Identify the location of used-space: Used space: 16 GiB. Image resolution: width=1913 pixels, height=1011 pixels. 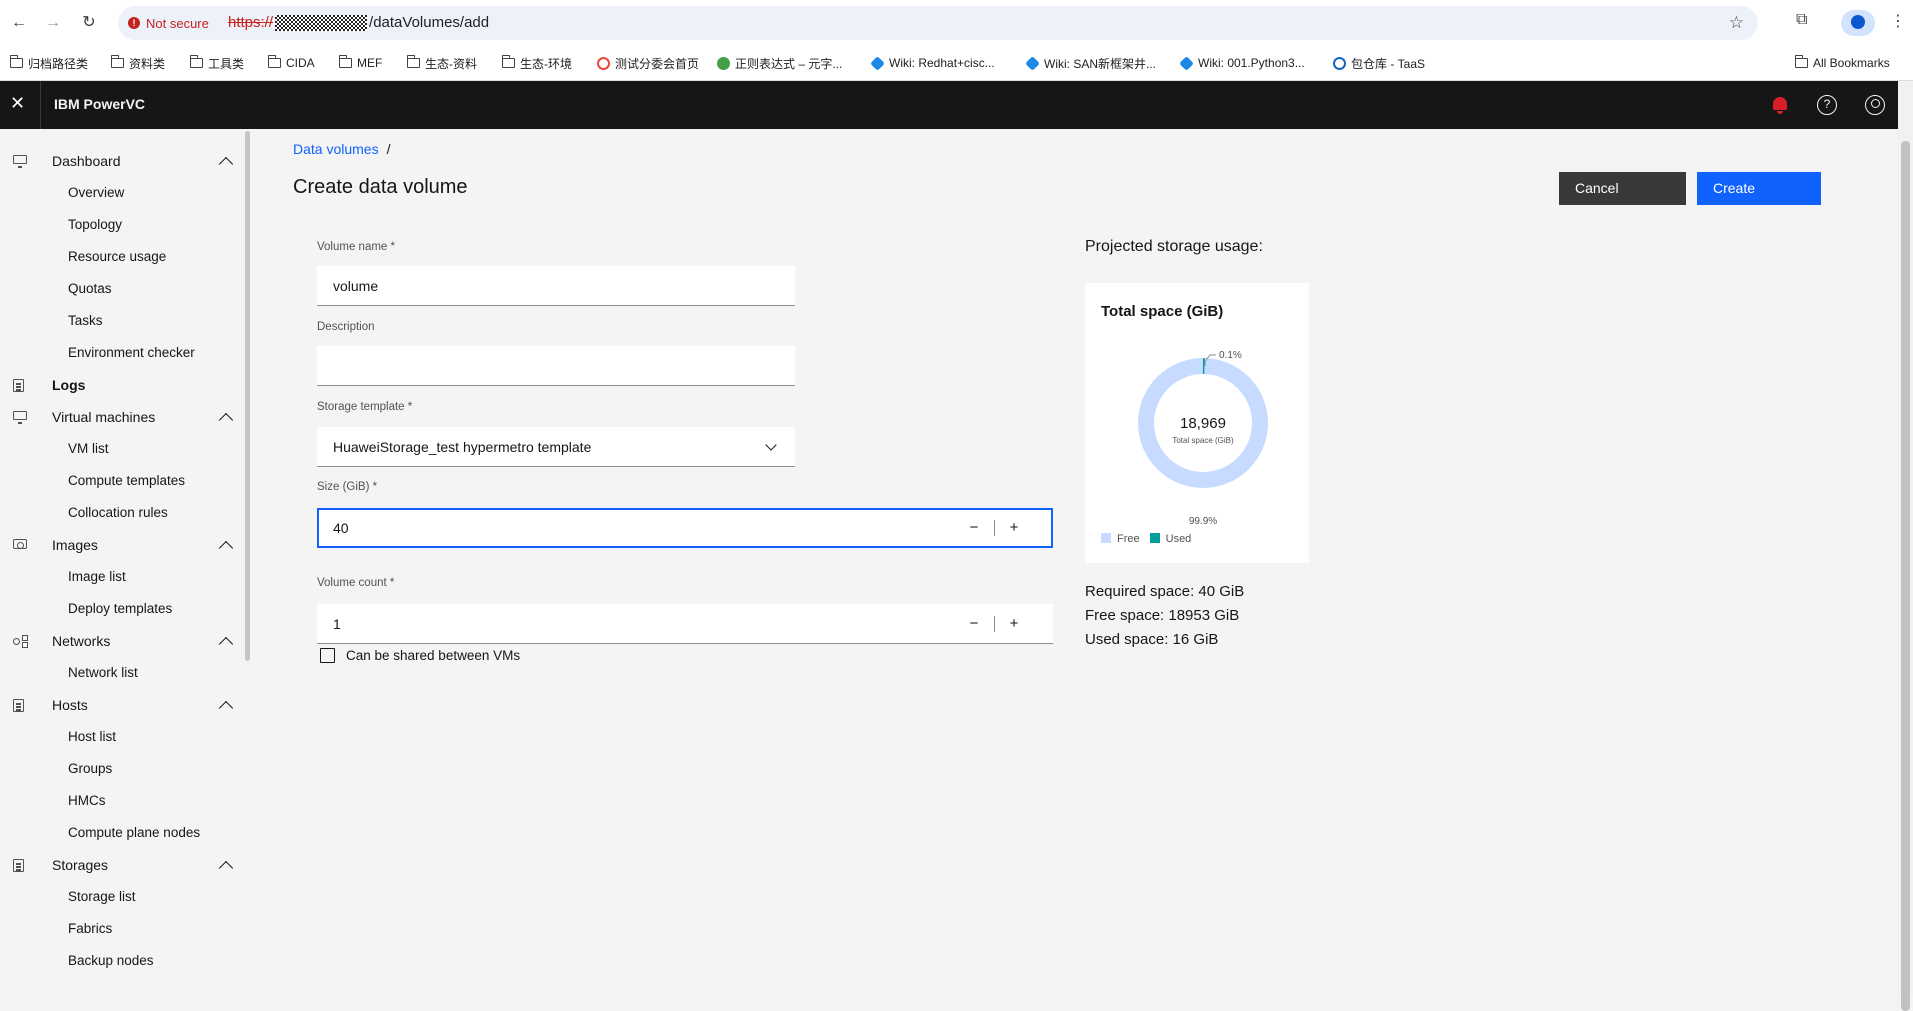
(1164, 640).